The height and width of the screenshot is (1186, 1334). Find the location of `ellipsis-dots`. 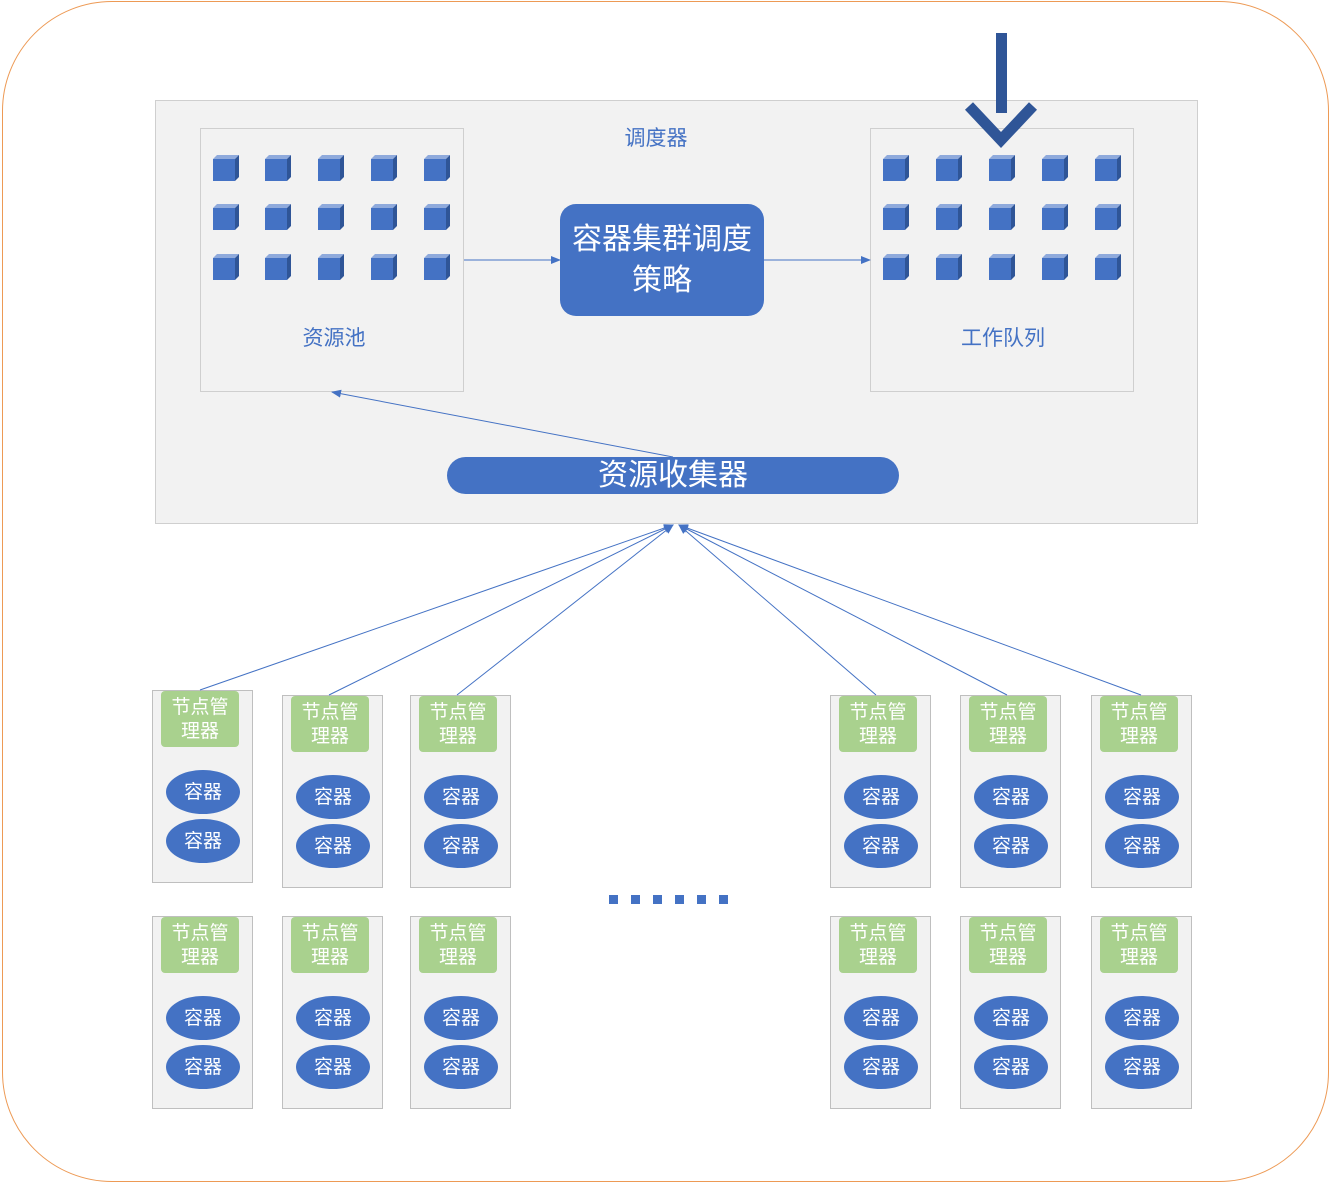

ellipsis-dots is located at coordinates (669, 900).